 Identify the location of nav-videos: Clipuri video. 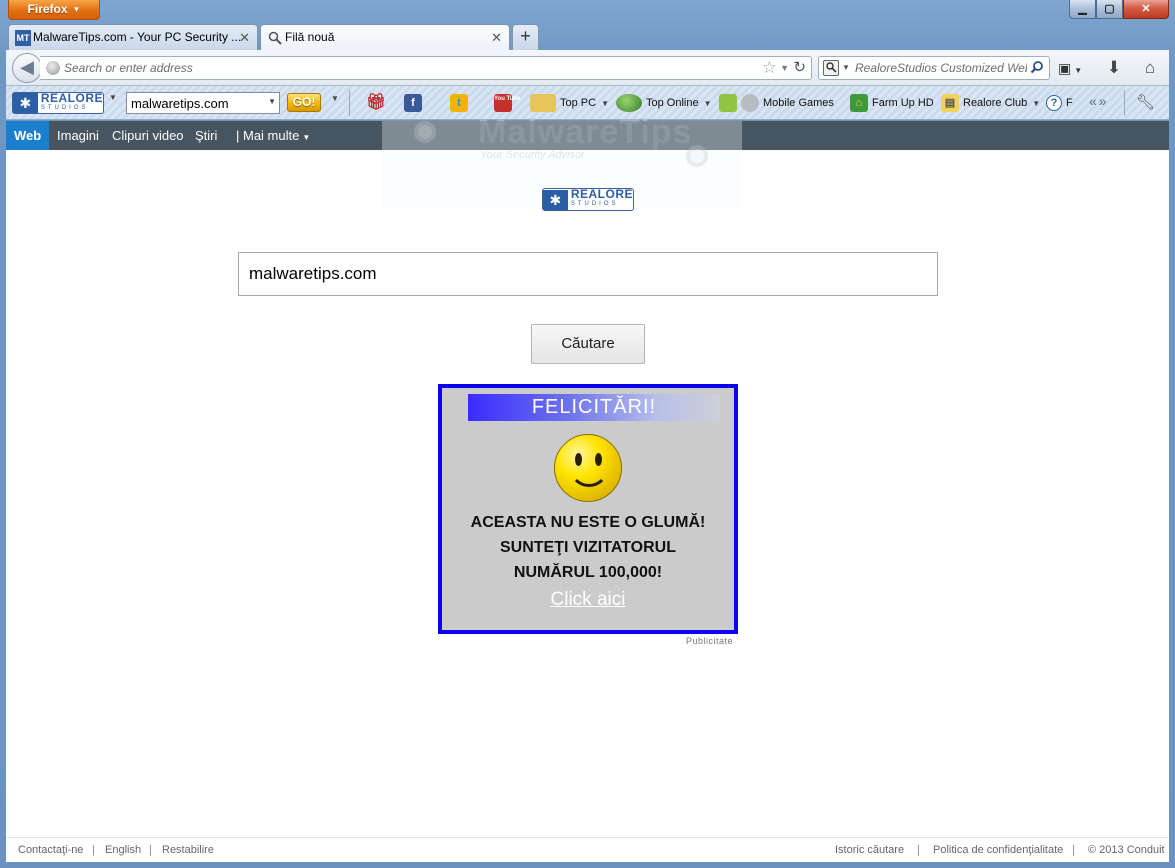
(148, 135).